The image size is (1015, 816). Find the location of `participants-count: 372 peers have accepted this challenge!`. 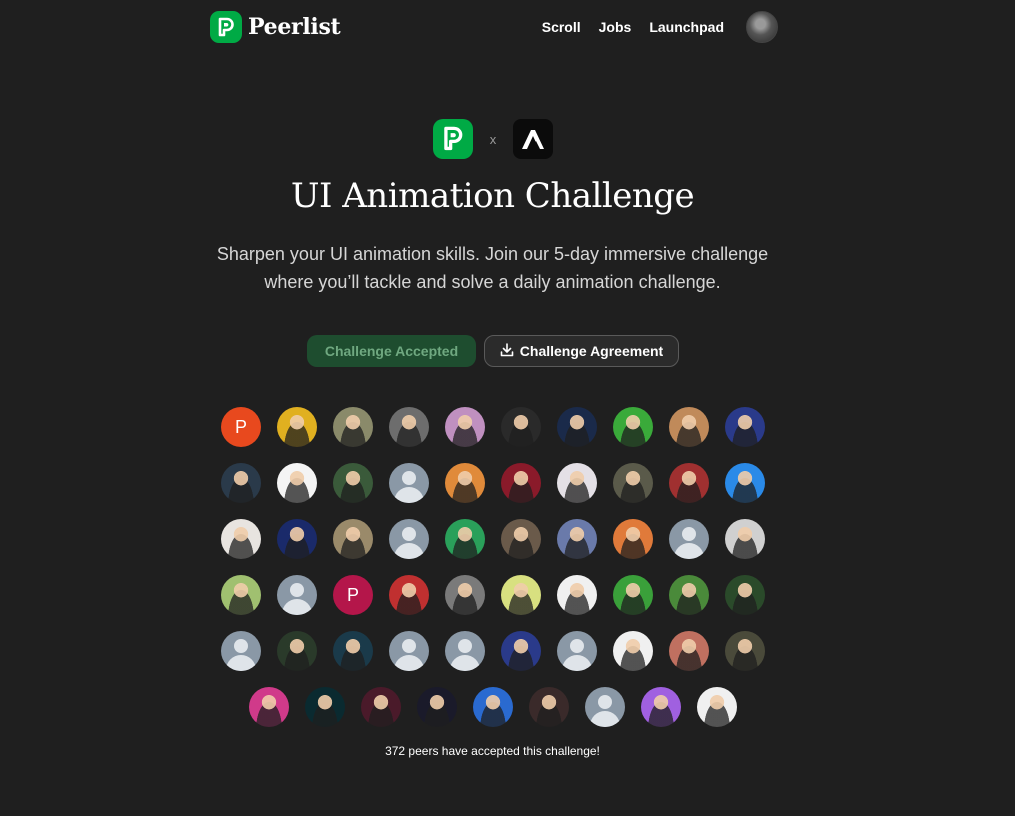

participants-count: 372 peers have accepted this challenge! is located at coordinates (492, 751).